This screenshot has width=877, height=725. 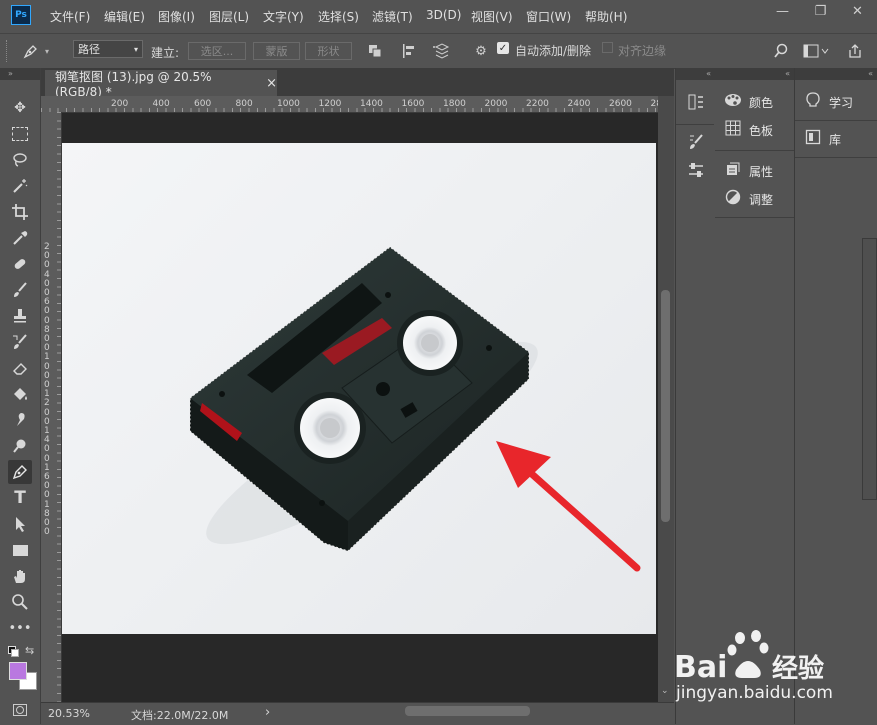 What do you see at coordinates (375, 51) in the screenshot?
I see `path-operations-icon` at bounding box center [375, 51].